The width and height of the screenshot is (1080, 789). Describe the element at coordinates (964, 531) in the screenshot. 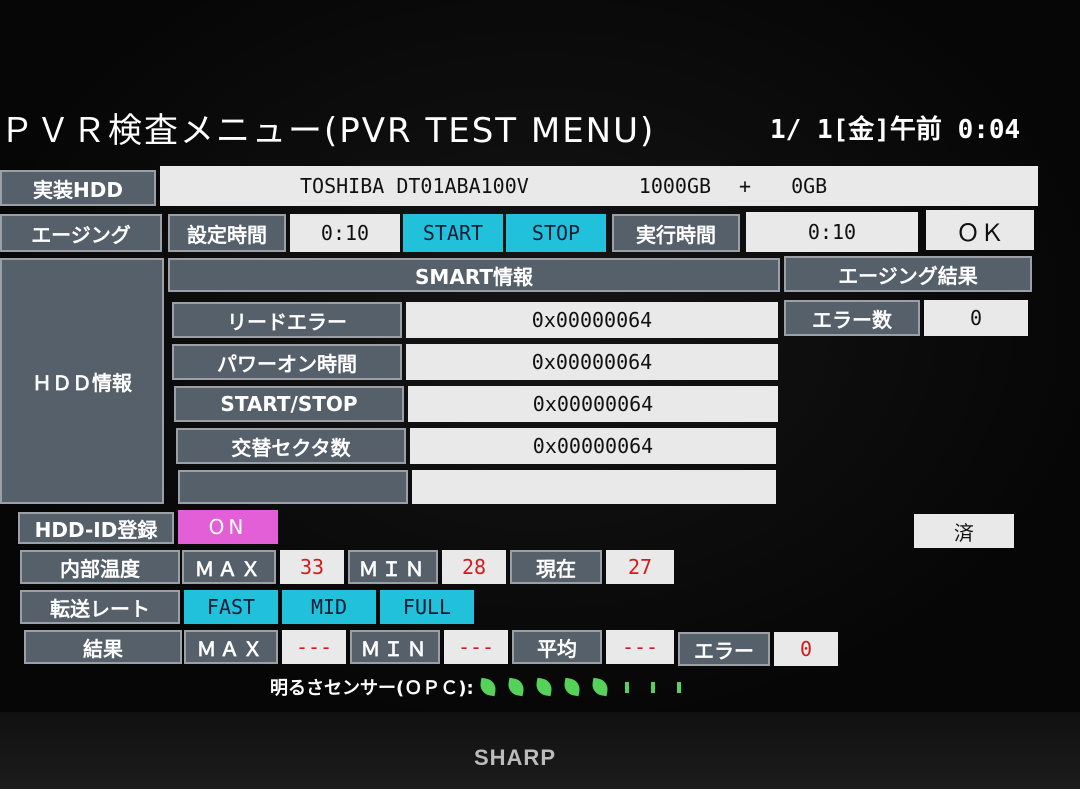

I see `hdd-id-done-badge: 済` at that location.